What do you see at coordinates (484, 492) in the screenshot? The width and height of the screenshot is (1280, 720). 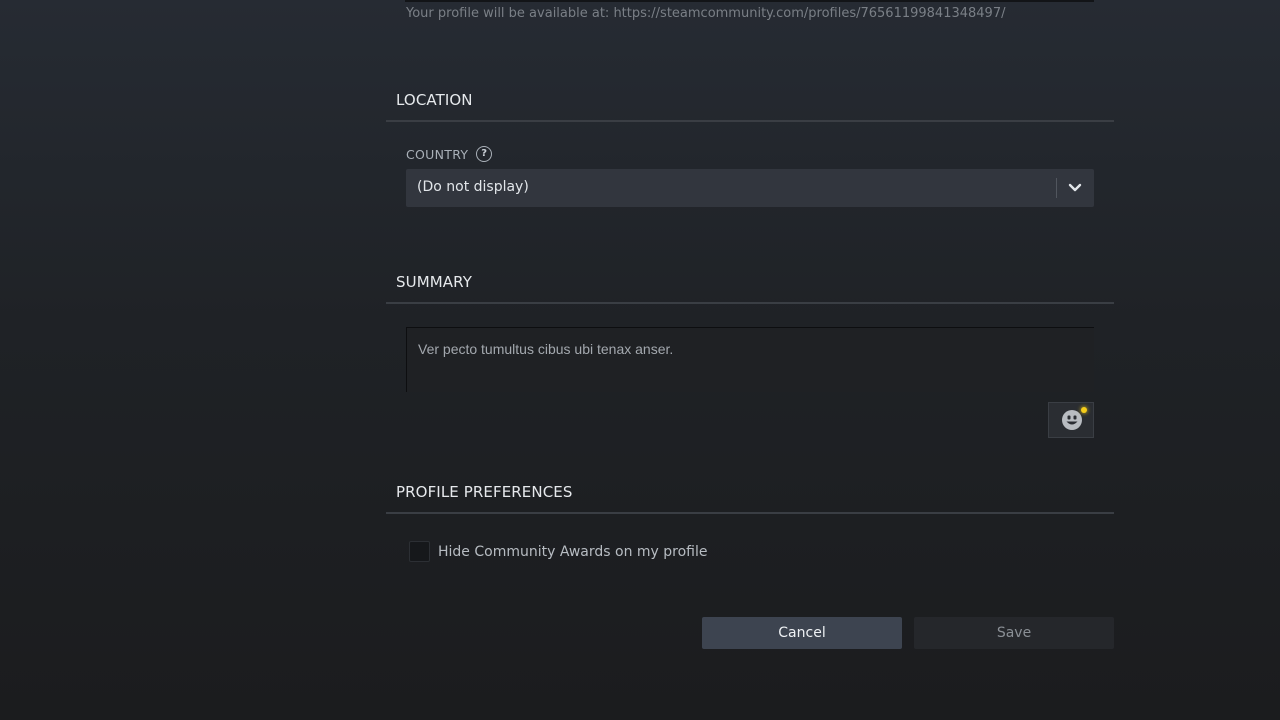 I see `section-title-profile-preferences: PROFILE PREFERENCES` at bounding box center [484, 492].